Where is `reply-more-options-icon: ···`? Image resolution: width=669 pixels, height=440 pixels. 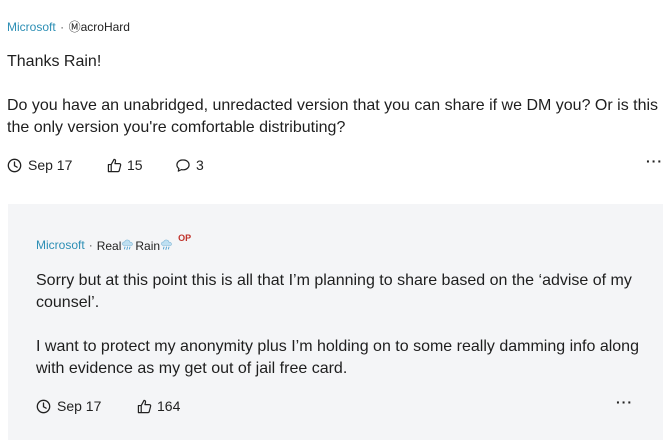 reply-more-options-icon: ··· is located at coordinates (624, 402).